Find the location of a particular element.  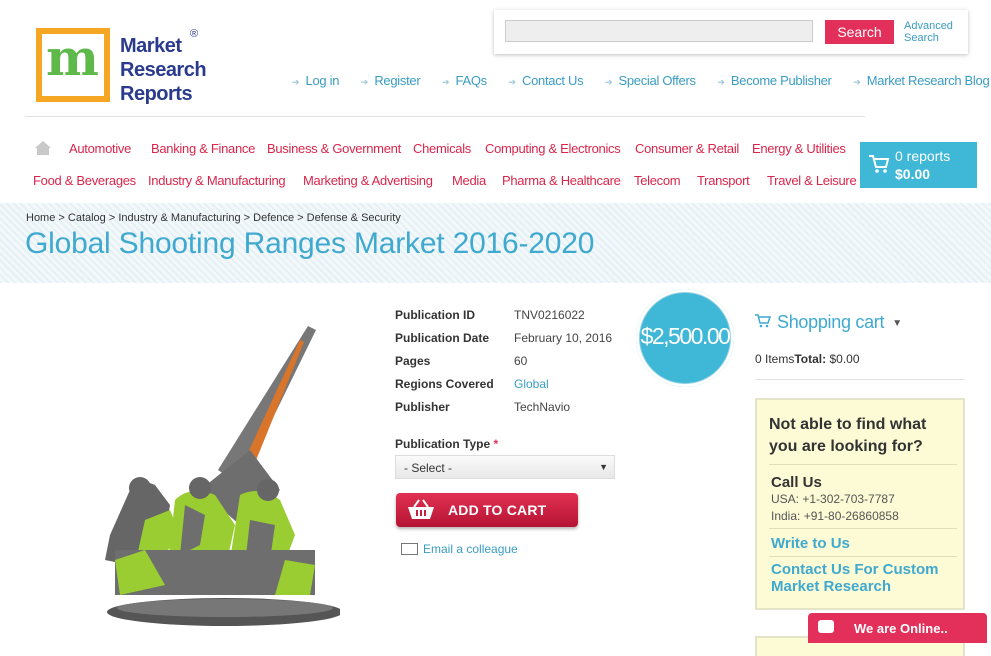

product-image is located at coordinates (222, 476).